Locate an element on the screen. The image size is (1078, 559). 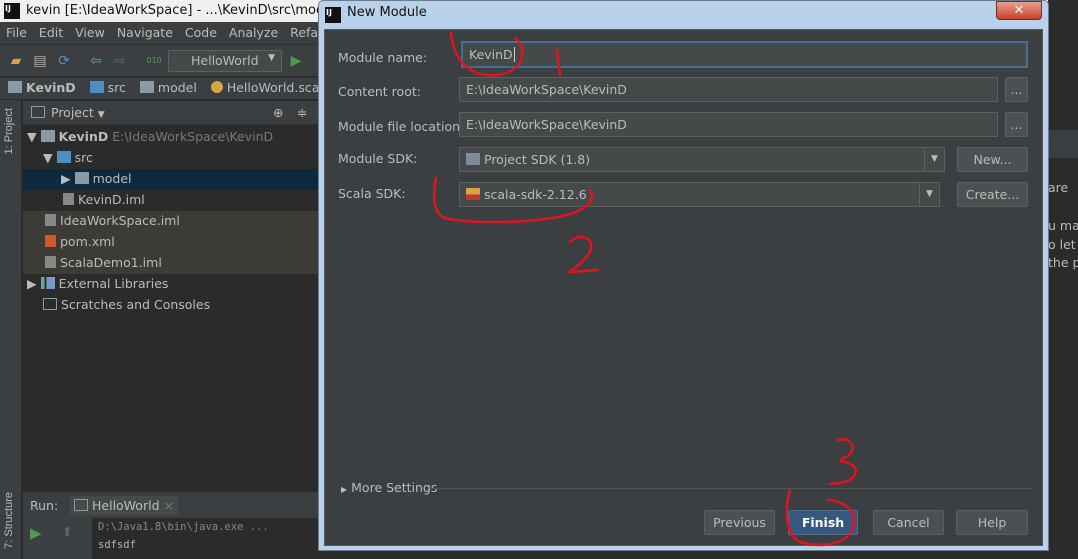
toolbar: ▰ ▤ ⟳ ⇦ ⇨ 010 HelloWorld ▼ ▶ is located at coordinates (165, 60).